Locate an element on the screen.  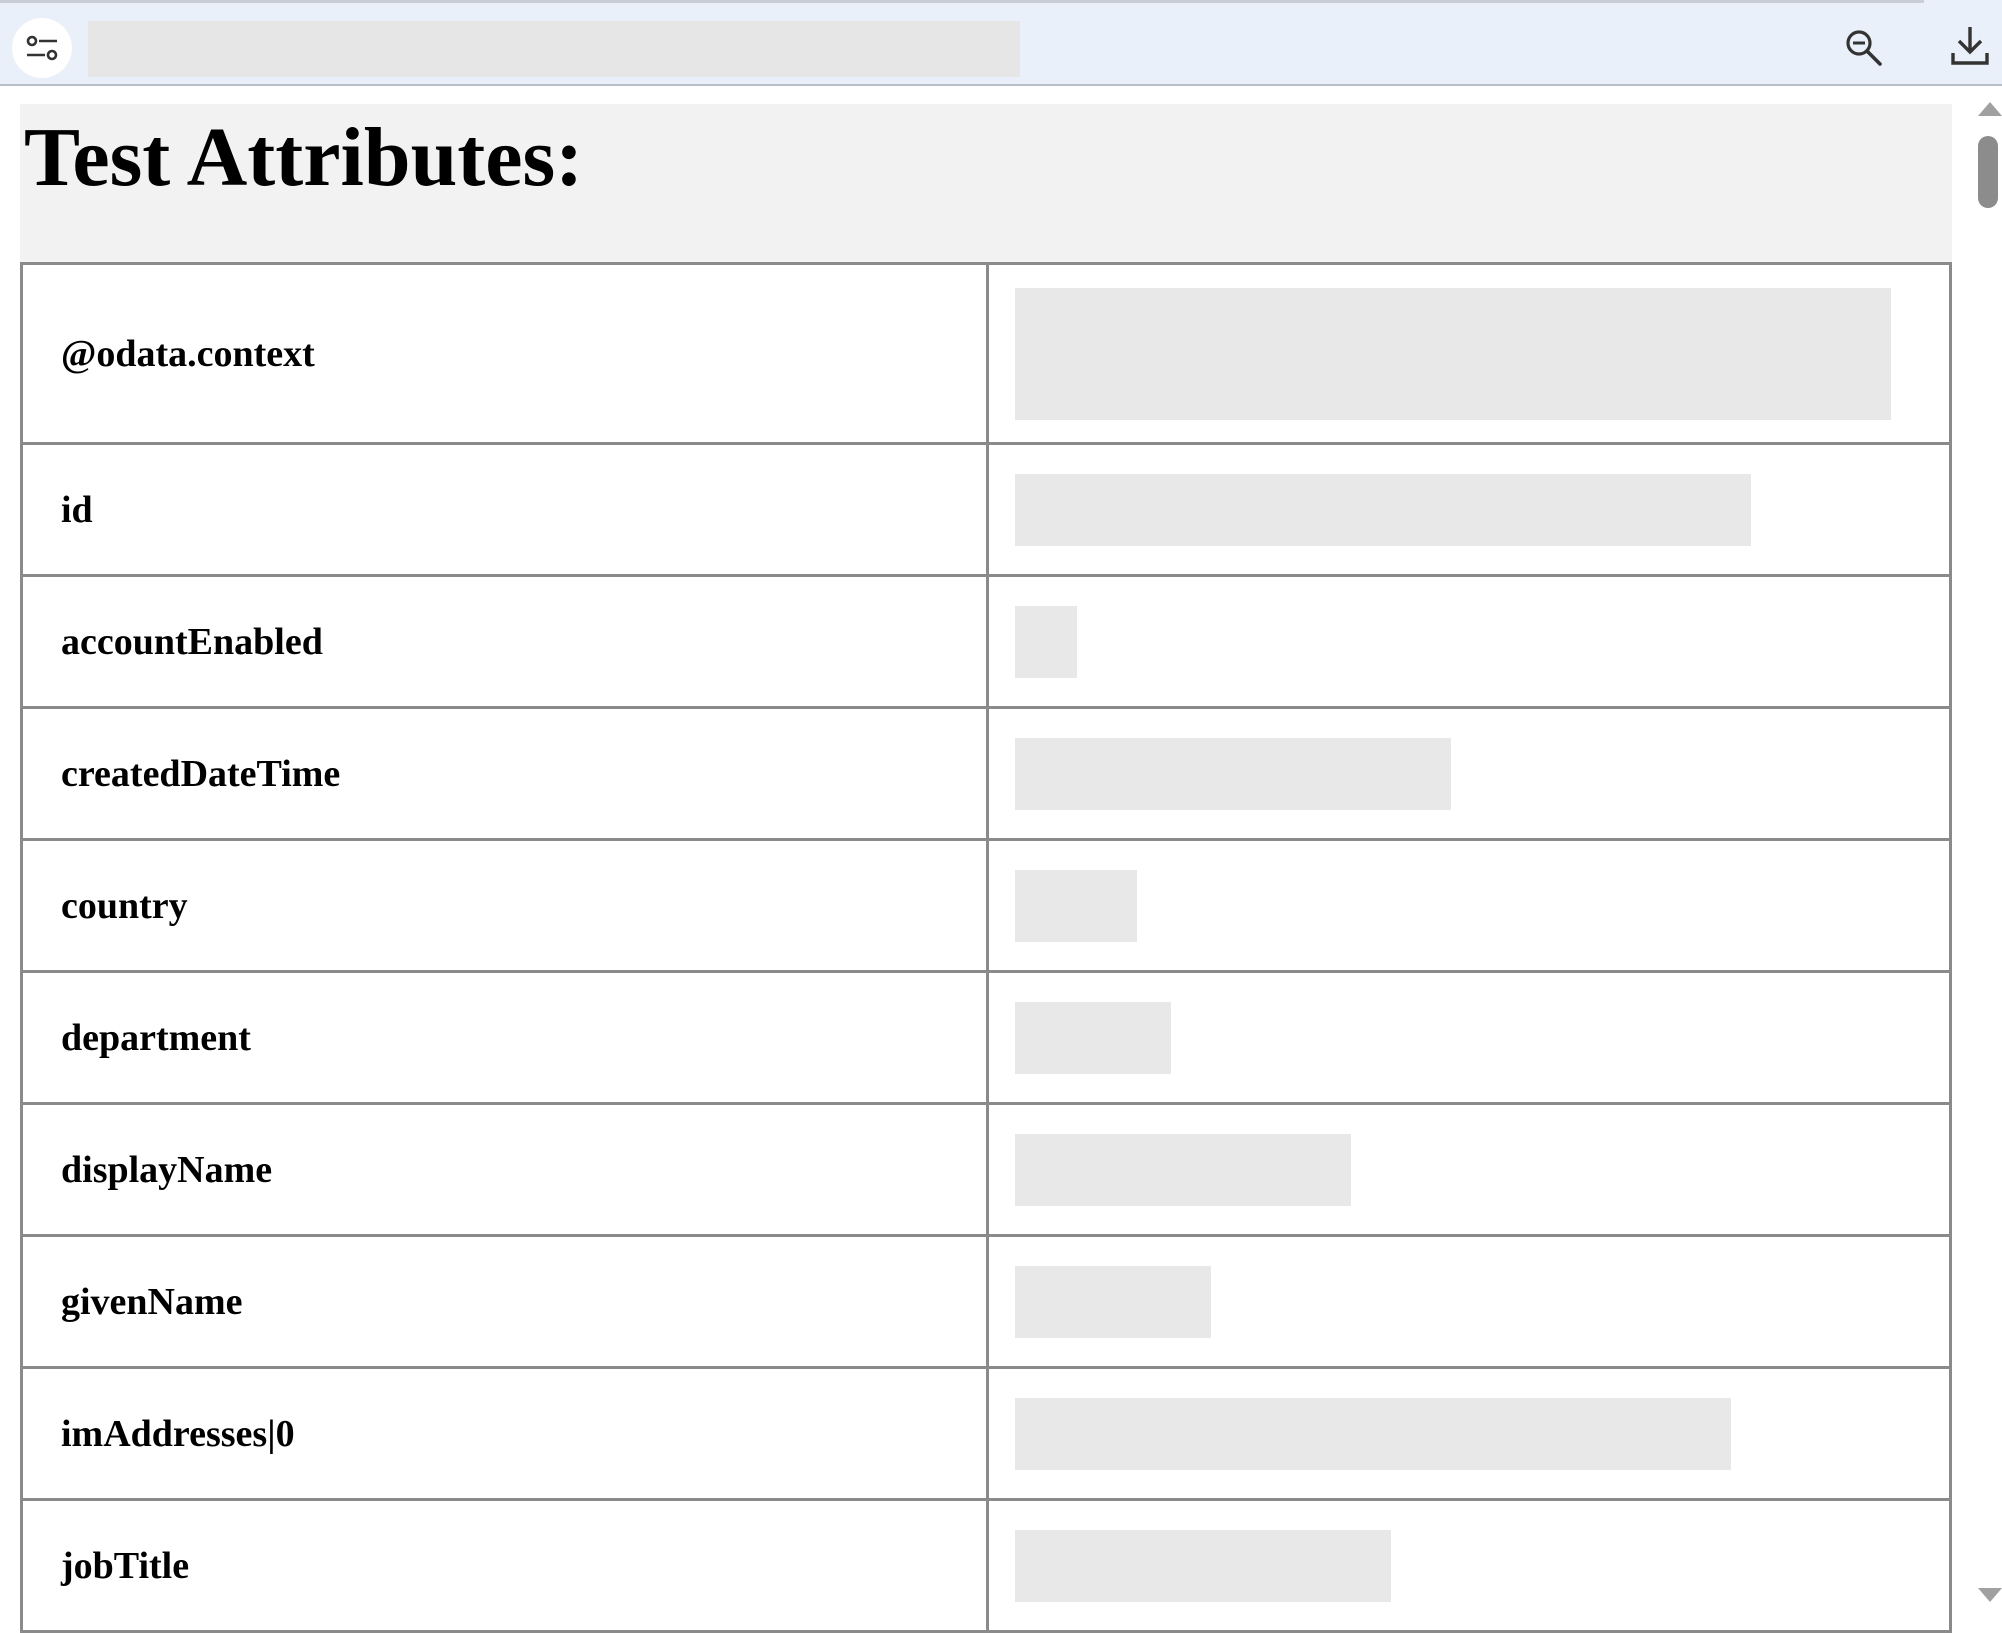
table-row: givenName is located at coordinates (986, 1301).